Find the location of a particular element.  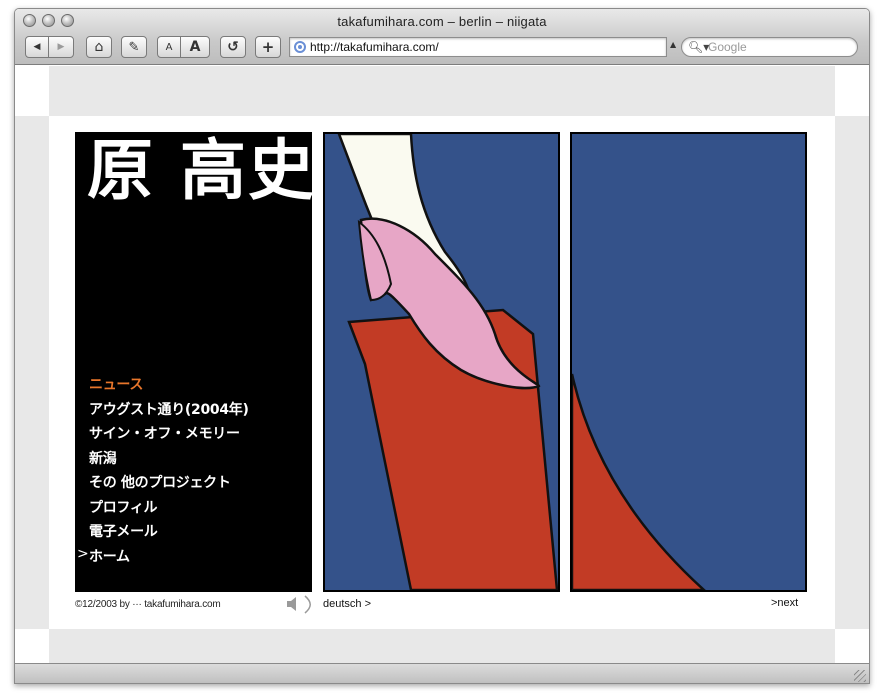

status-bar is located at coordinates (442, 673).